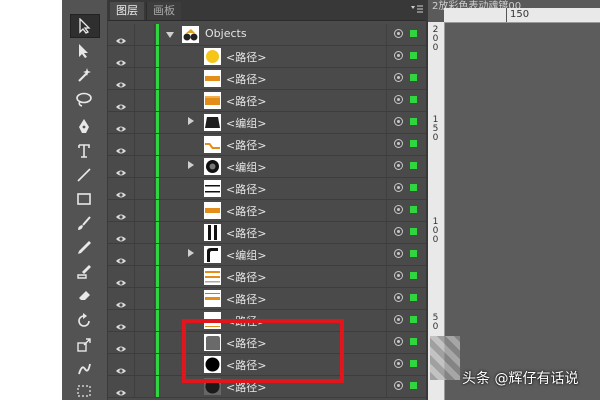  Describe the element at coordinates (84, 175) in the screenshot. I see `line-segment-tool-icon` at that location.